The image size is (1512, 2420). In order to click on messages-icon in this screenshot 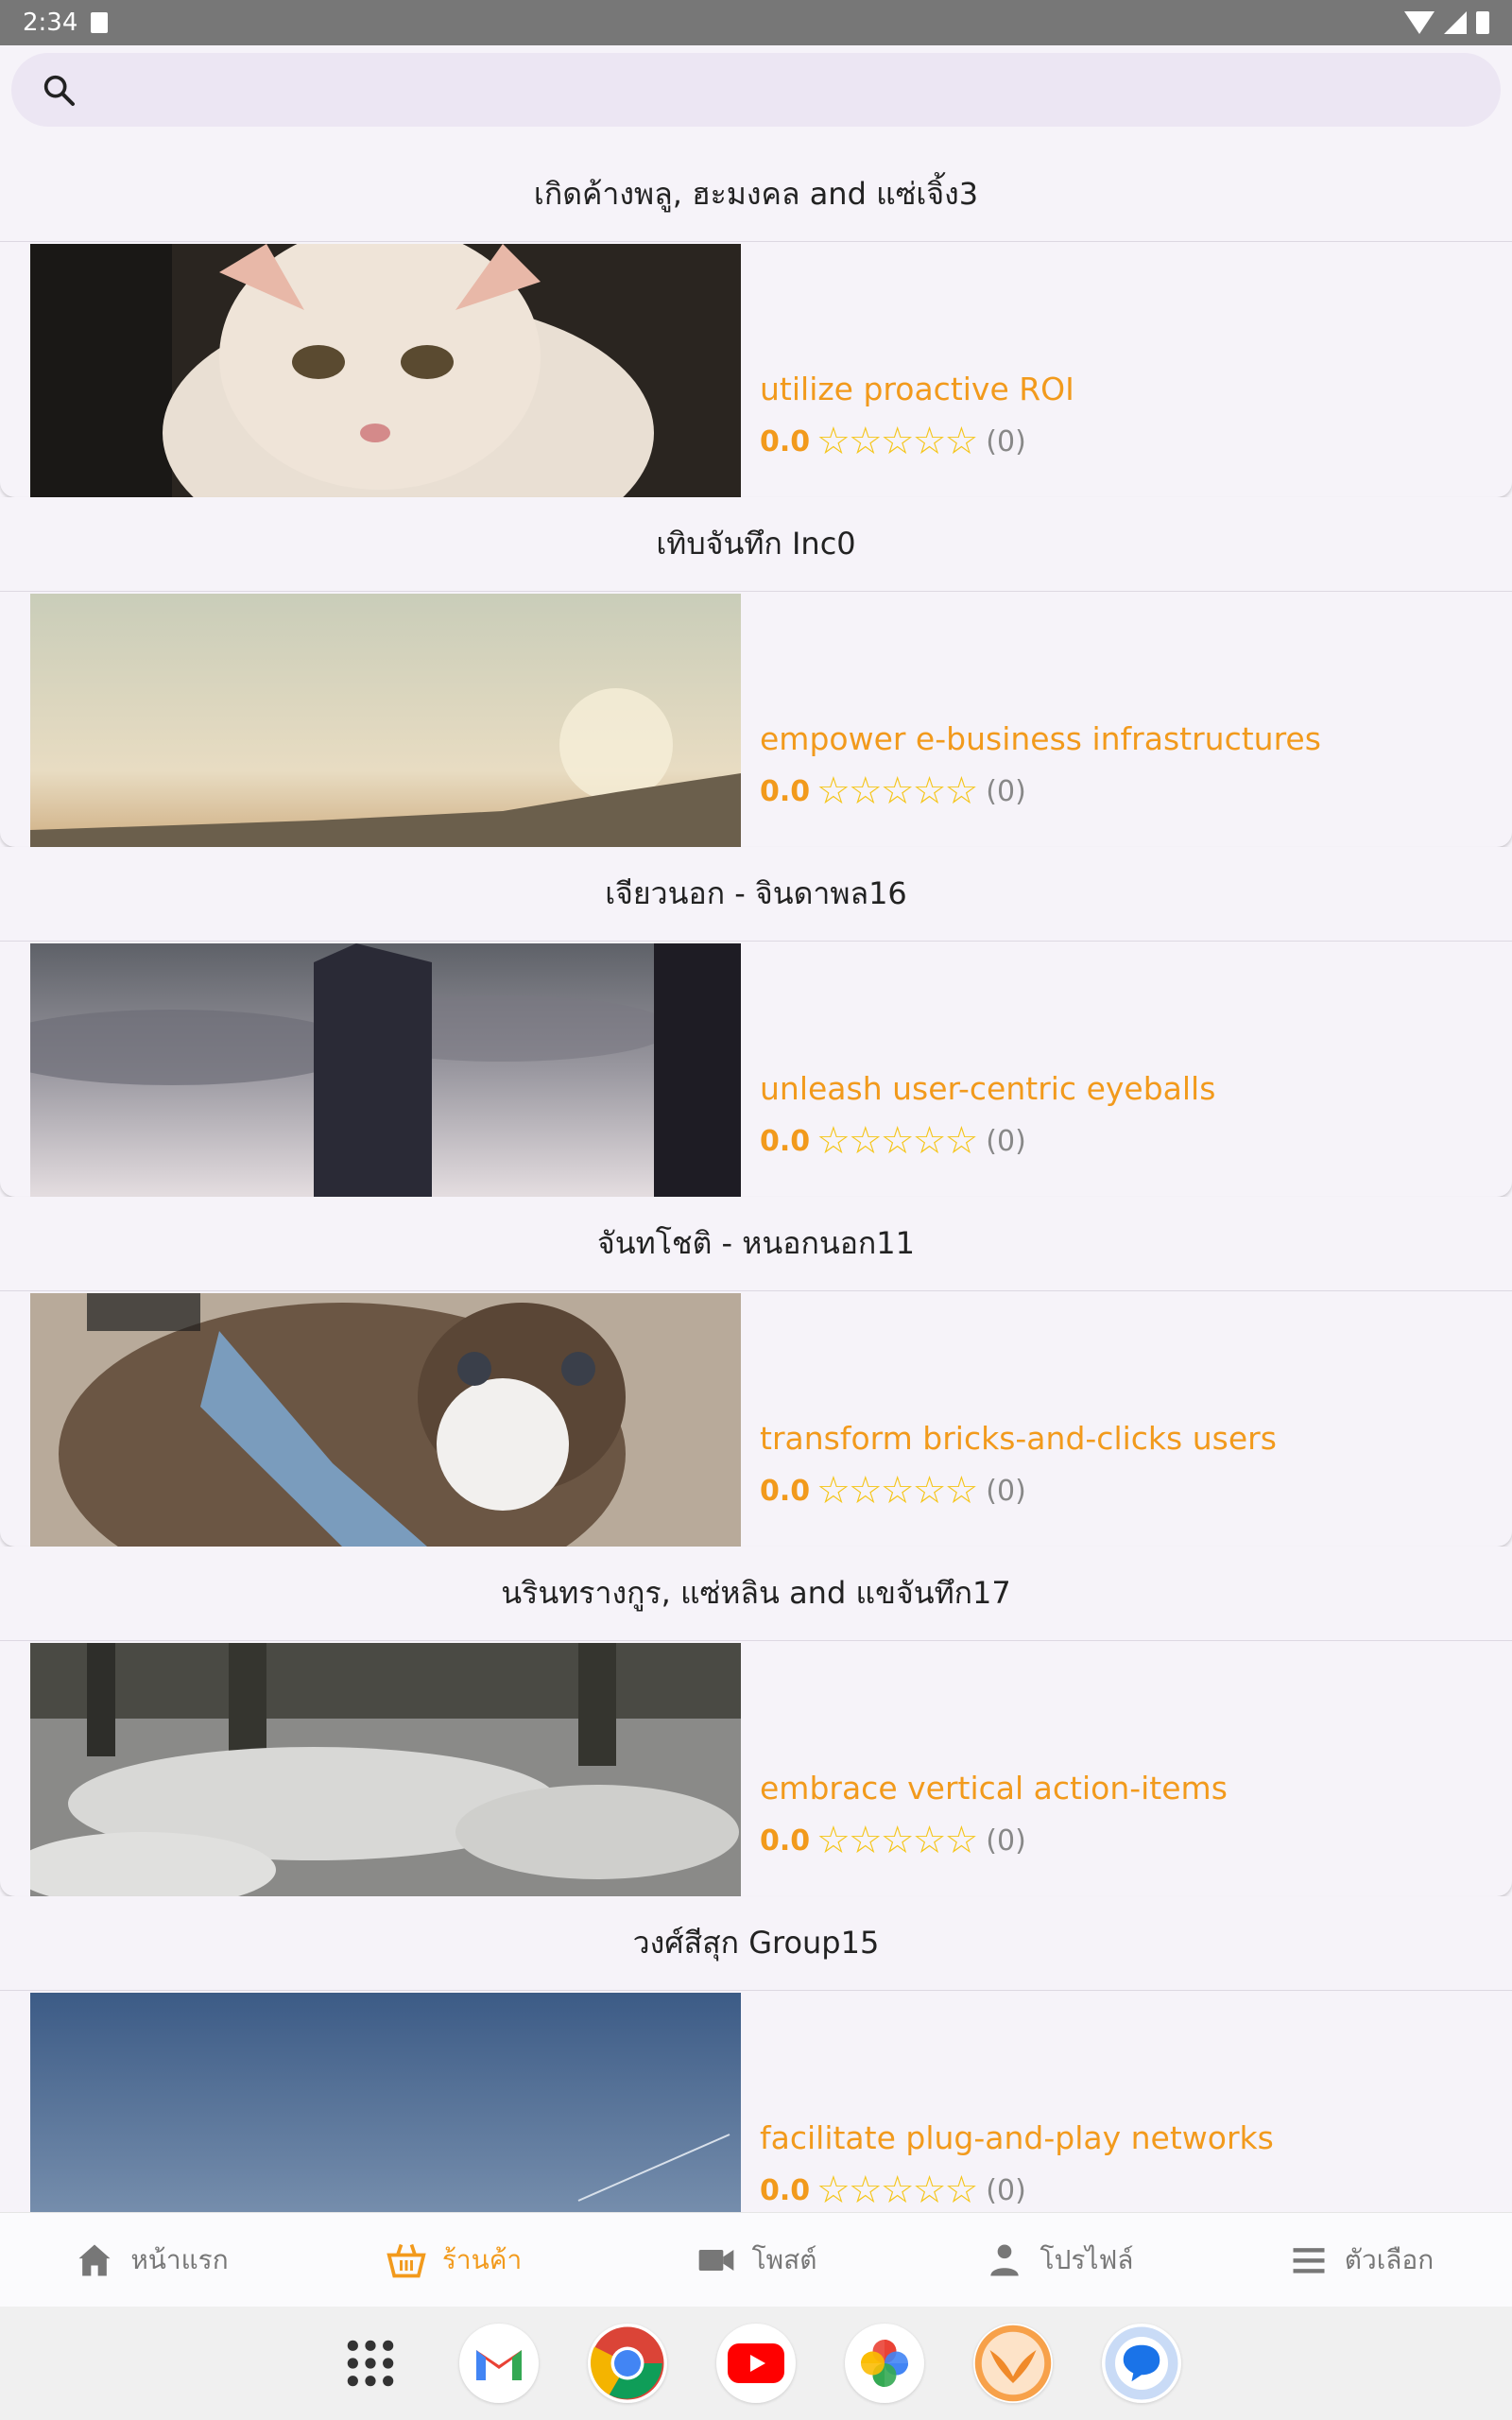, I will do `click(1141, 2363)`.